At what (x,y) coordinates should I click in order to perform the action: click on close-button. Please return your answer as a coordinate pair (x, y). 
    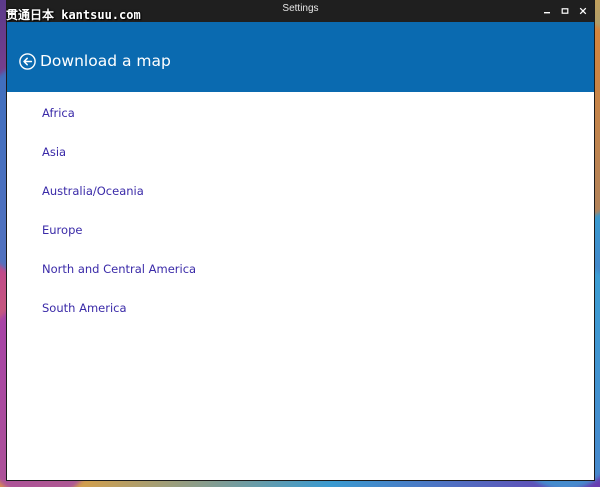
    Looking at the image, I should click on (583, 11).